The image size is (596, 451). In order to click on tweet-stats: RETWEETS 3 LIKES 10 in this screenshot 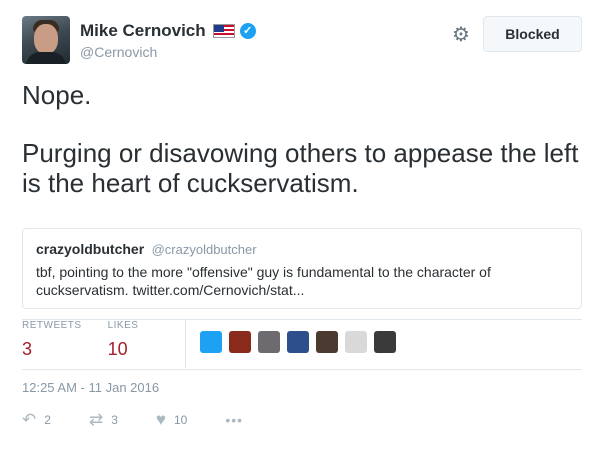, I will do `click(93, 344)`.